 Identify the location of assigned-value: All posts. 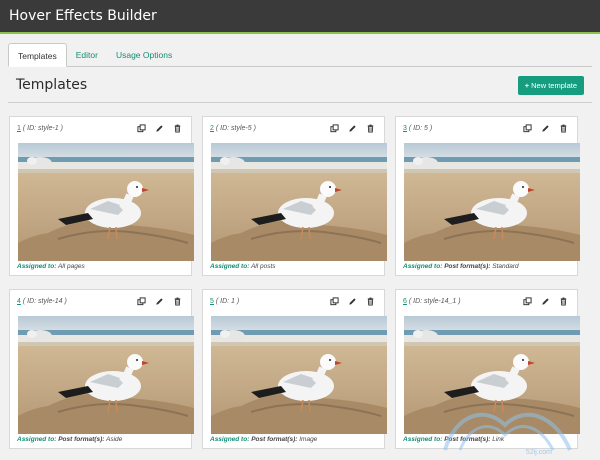
(263, 266).